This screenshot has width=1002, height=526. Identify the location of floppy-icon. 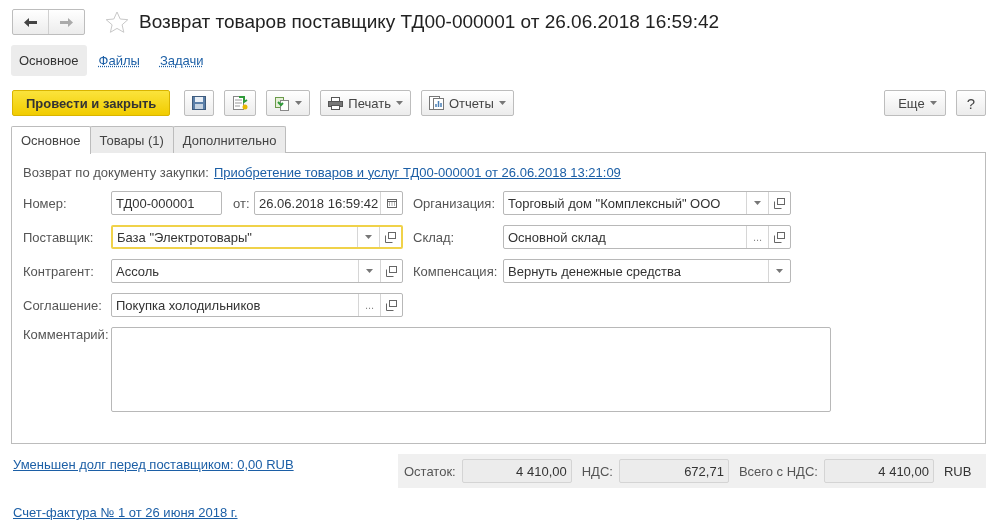
(199, 103).